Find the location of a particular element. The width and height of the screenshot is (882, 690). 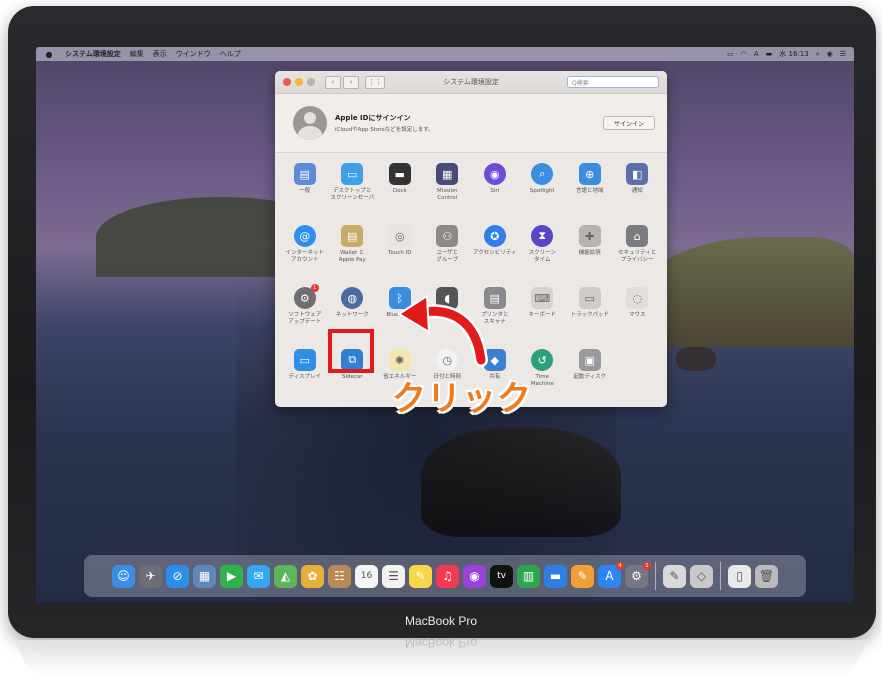

preview-dock-icon: ▦ is located at coordinates (204, 576).